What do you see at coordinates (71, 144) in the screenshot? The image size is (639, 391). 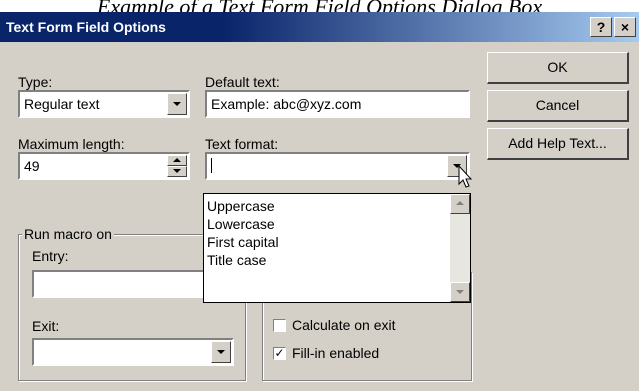 I see `maximum-length-label: Maximum length:` at bounding box center [71, 144].